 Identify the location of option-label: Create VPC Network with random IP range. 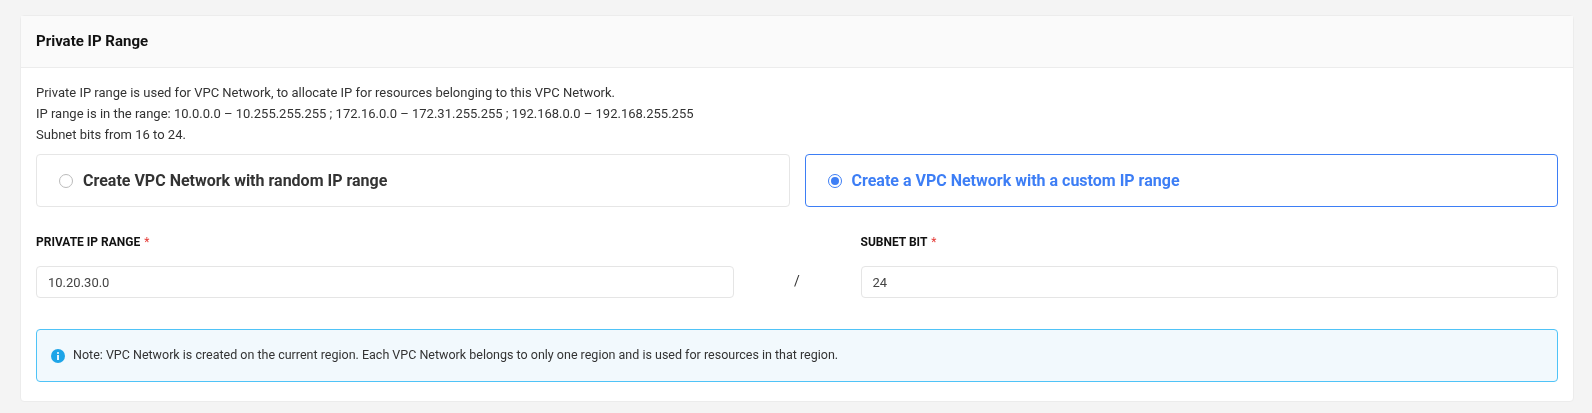
(235, 180).